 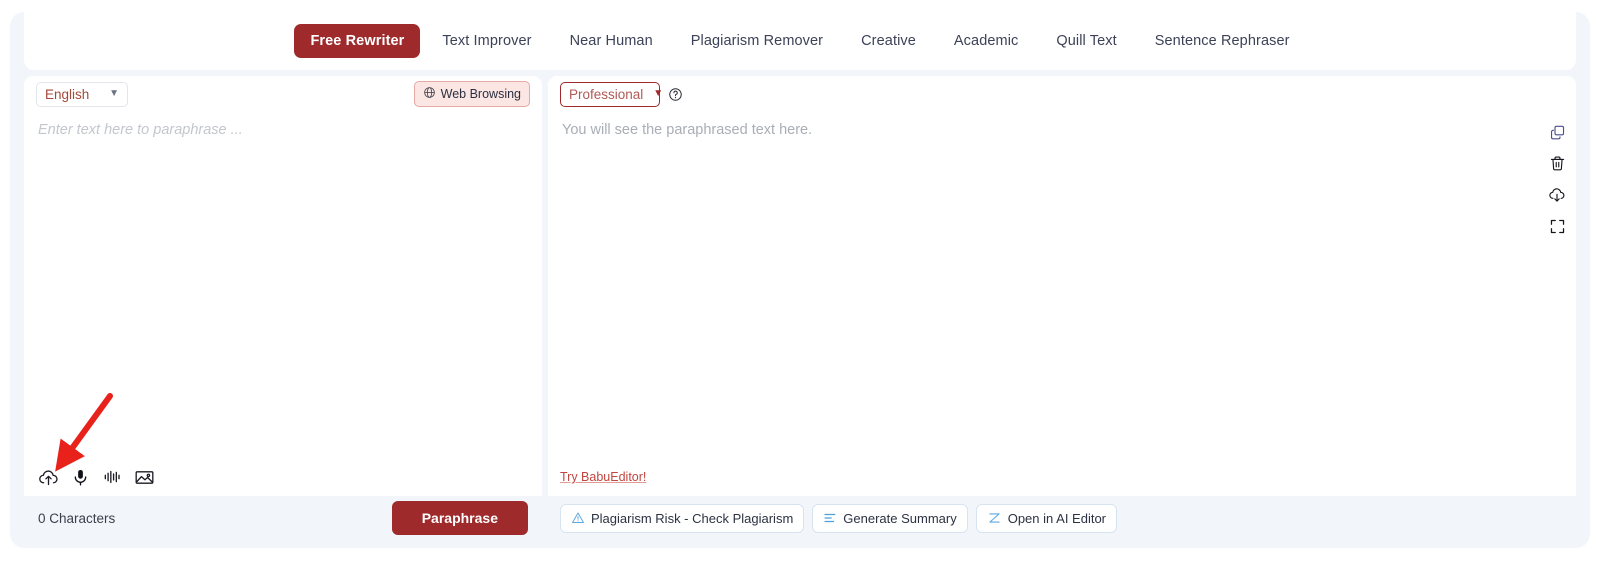 I want to click on input-footer: 0 Characters Paraphrase, so click(x=283, y=518).